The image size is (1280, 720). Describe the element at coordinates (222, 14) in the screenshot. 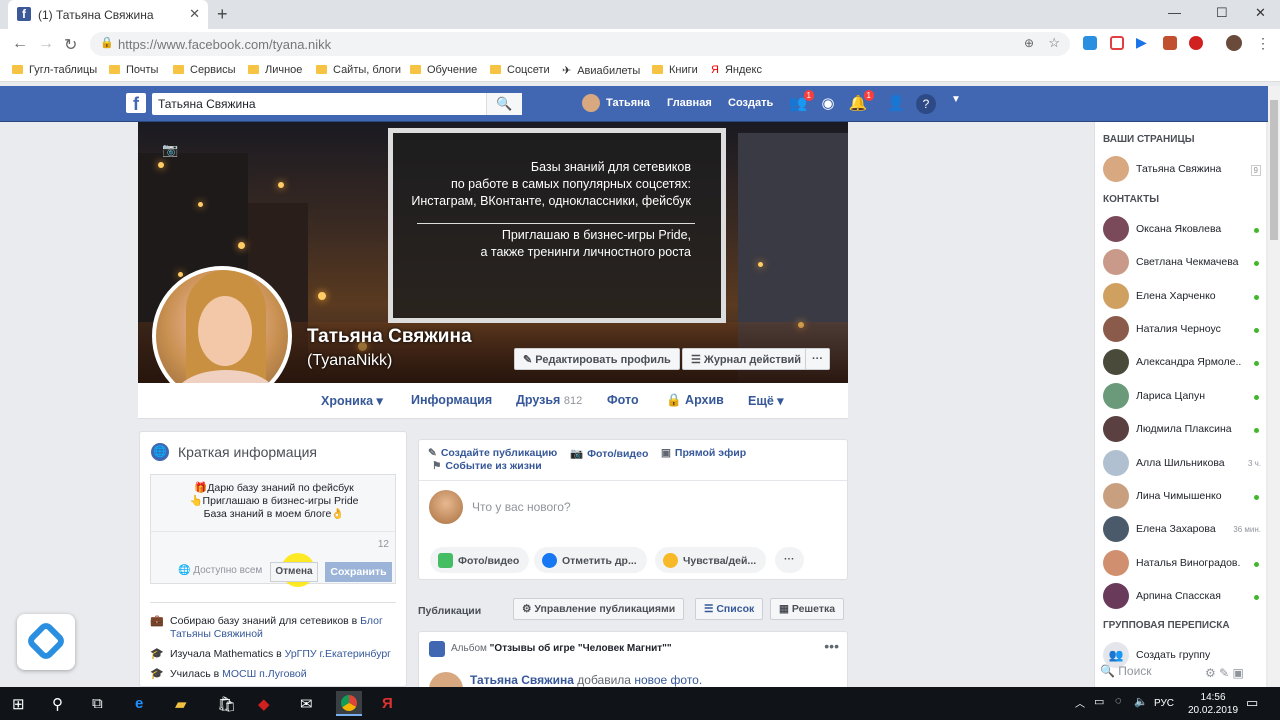

I see `new-tab-button: +` at that location.